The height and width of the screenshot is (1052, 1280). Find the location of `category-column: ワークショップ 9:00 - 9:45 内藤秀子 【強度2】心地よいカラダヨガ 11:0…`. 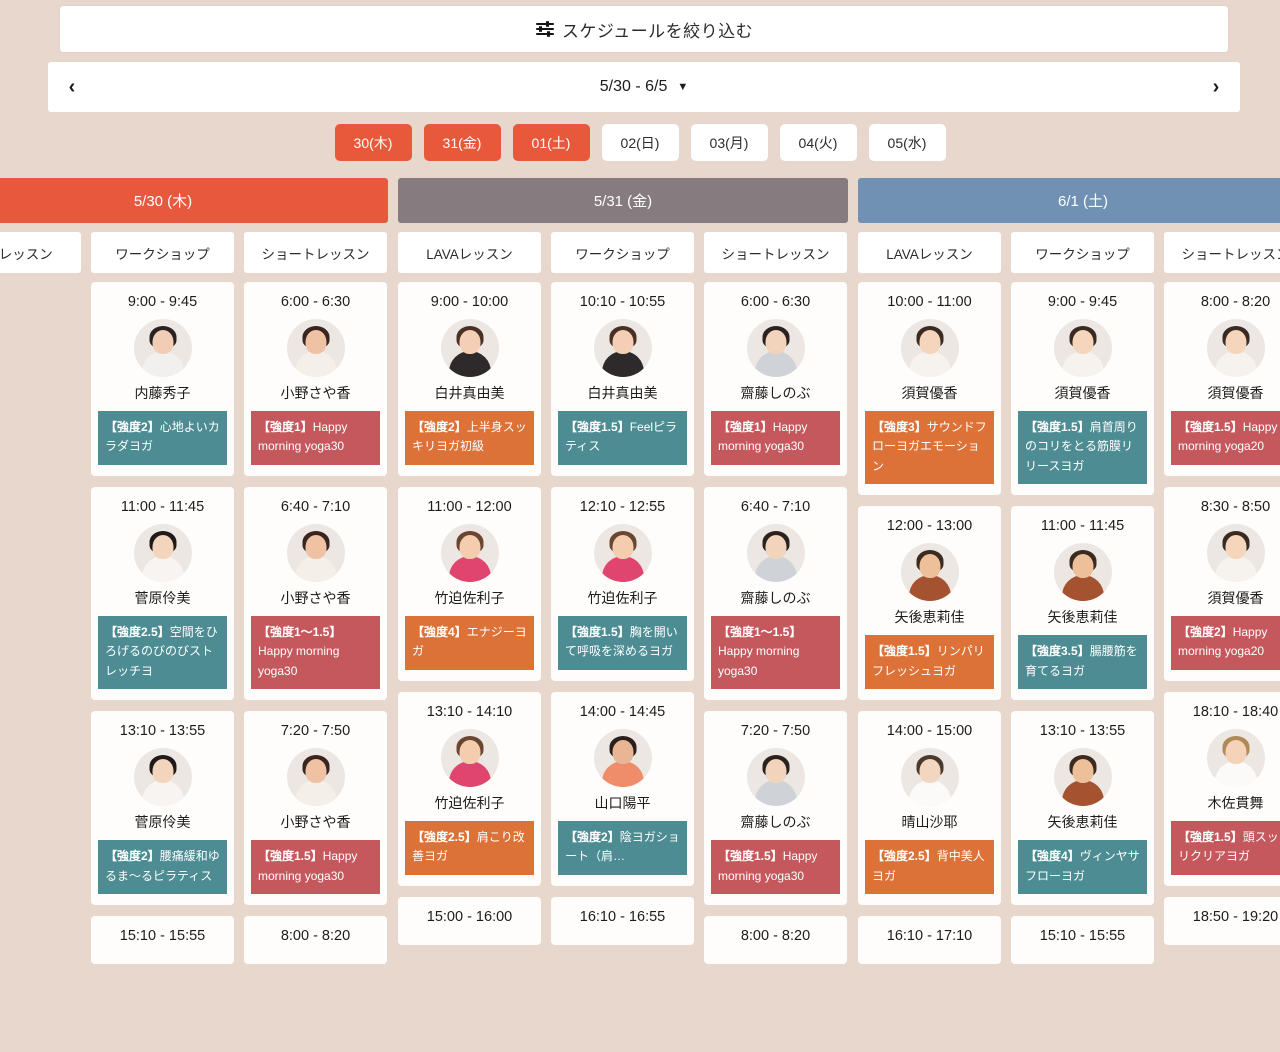

category-column: ワークショップ 9:00 - 9:45 内藤秀子 【強度2】心地よいカラダヨガ 11:0… is located at coordinates (162, 598).